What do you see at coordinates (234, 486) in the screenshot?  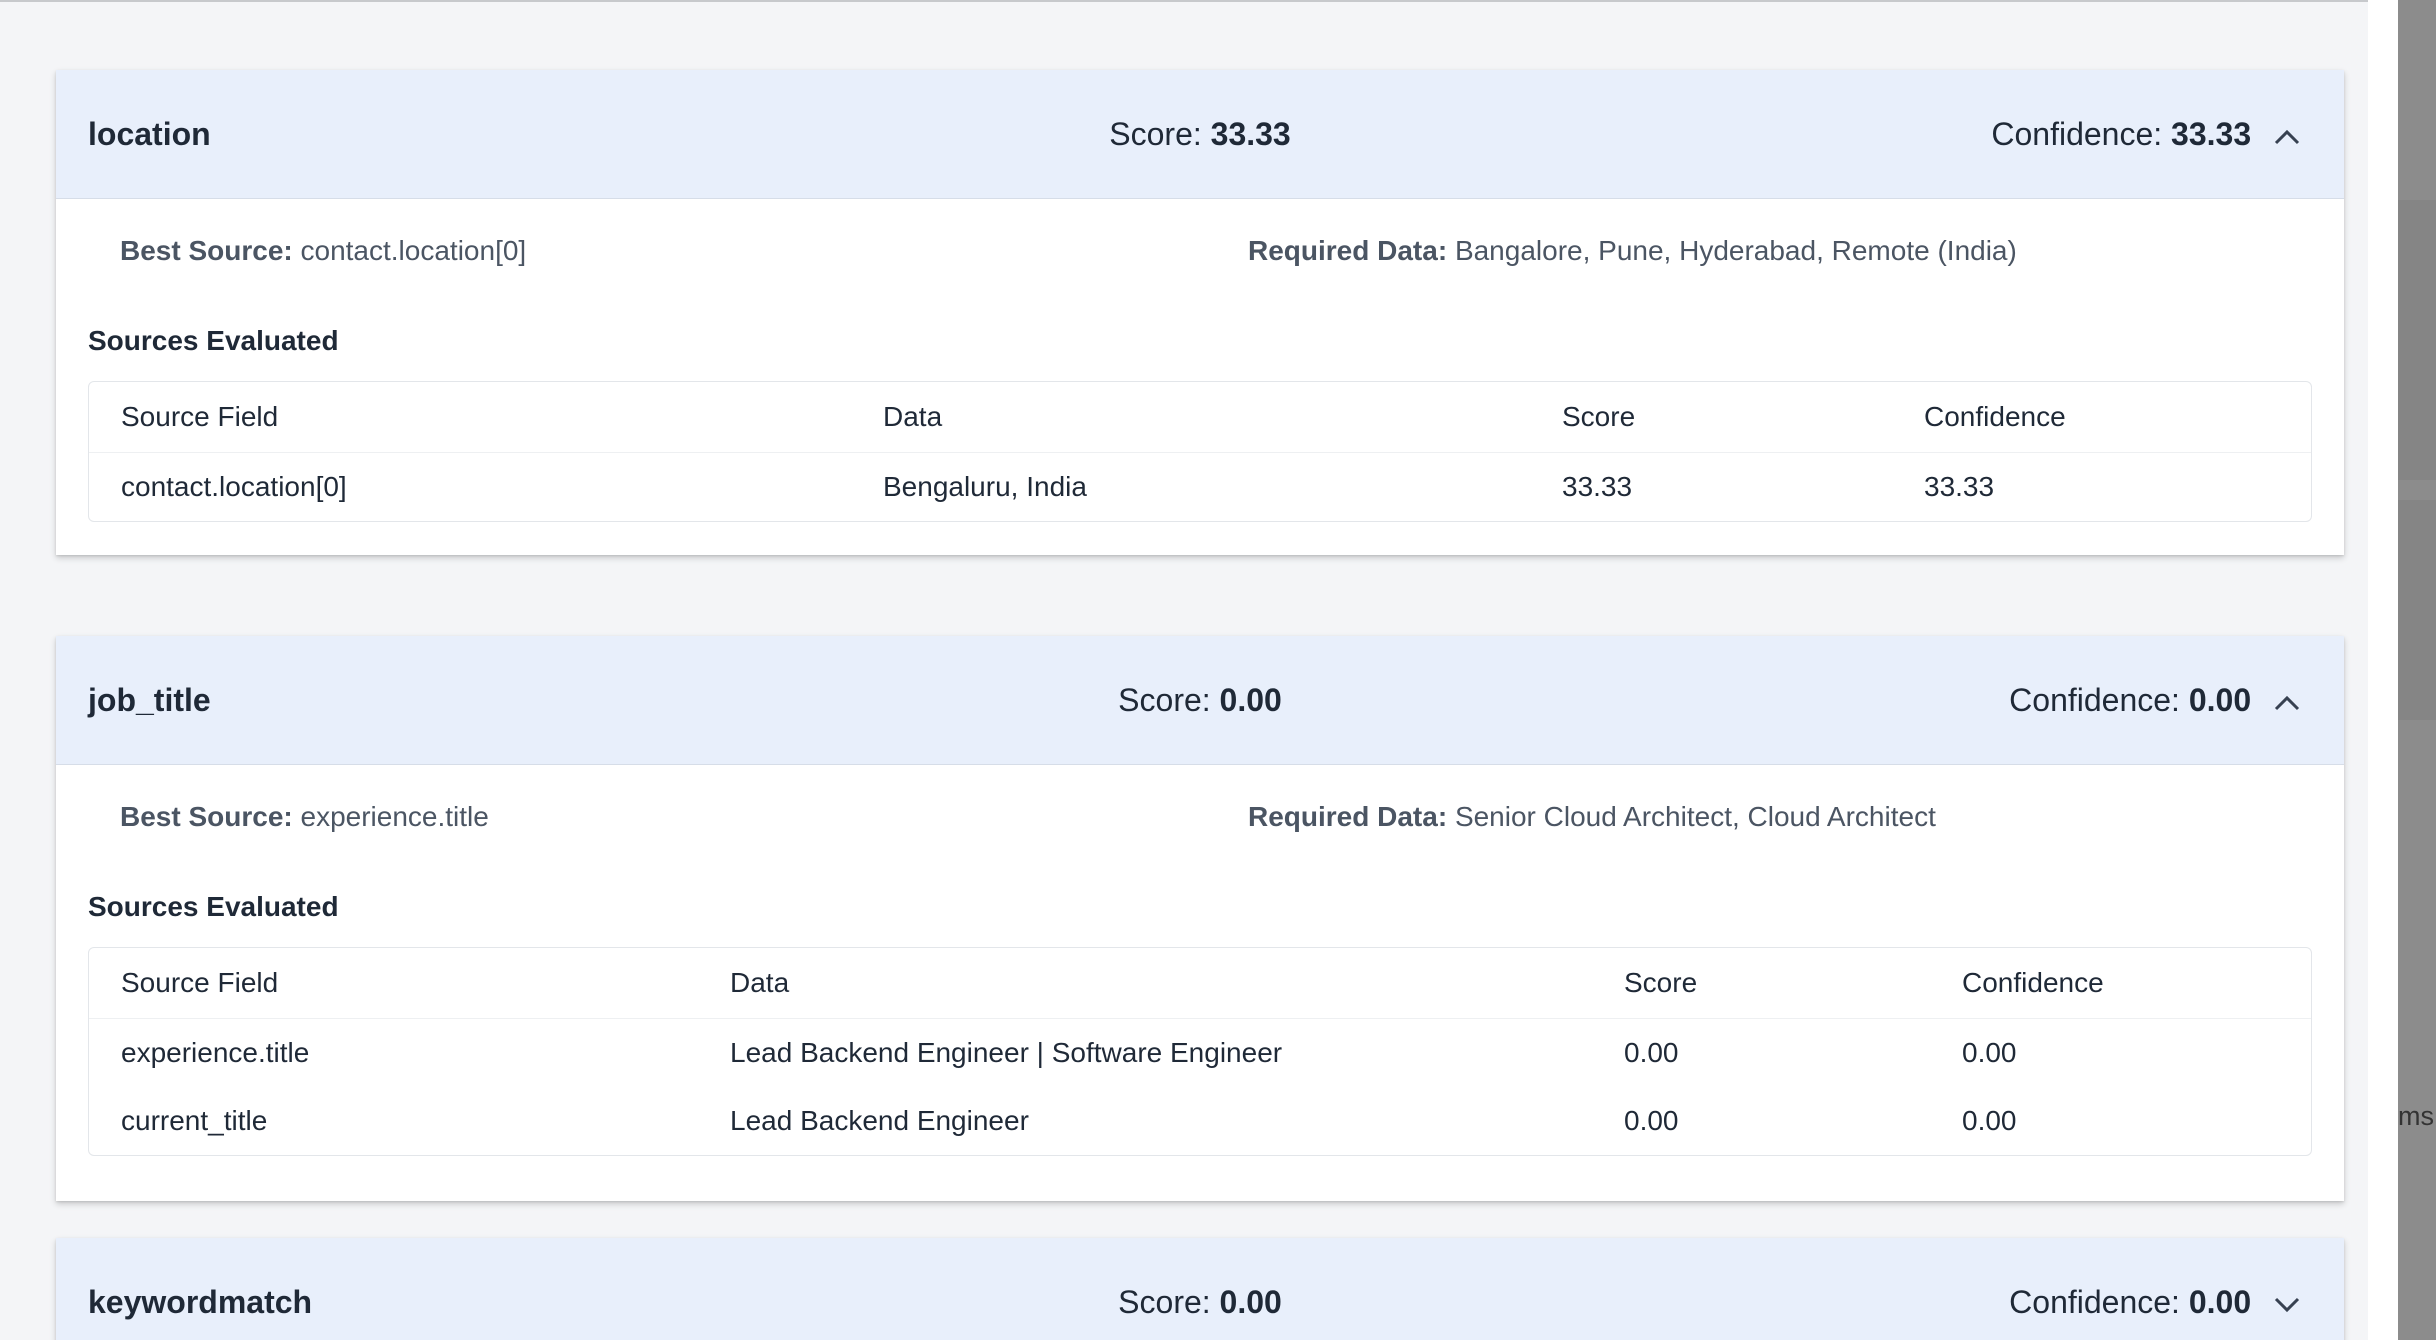 I see `source-field-cell: contact.location[0]` at bounding box center [234, 486].